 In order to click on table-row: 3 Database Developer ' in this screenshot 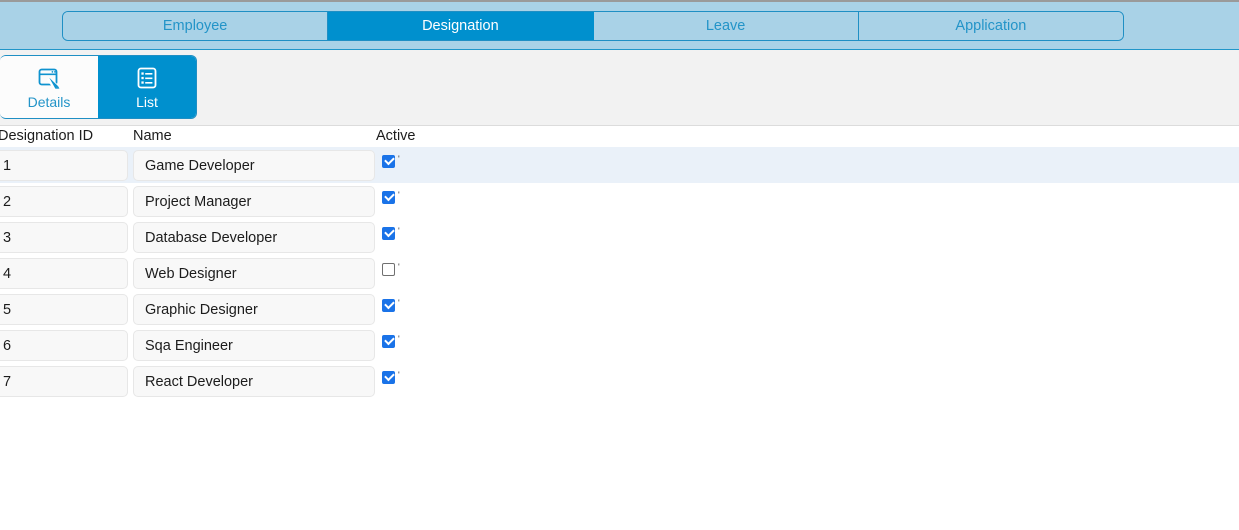, I will do `click(619, 237)`.